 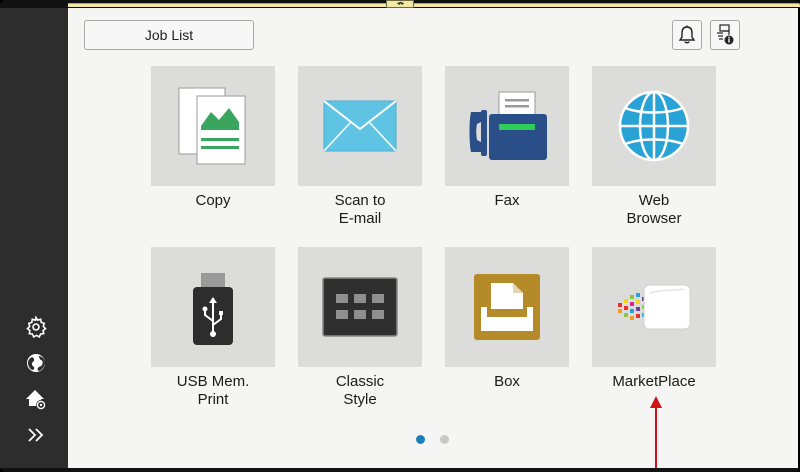 What do you see at coordinates (400, 470) in the screenshot?
I see `bottom-bezel` at bounding box center [400, 470].